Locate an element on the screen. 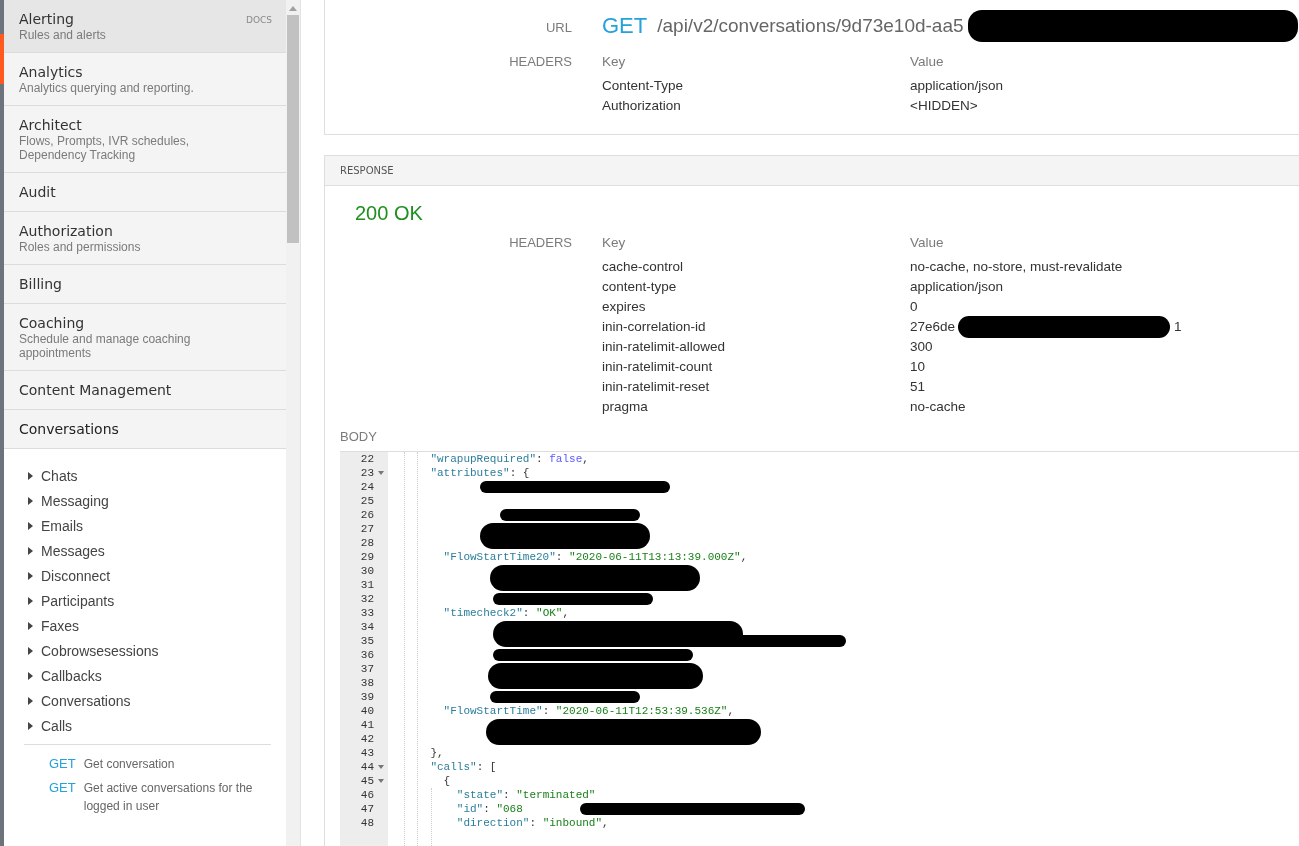  line-number: 27 is located at coordinates (367, 529).